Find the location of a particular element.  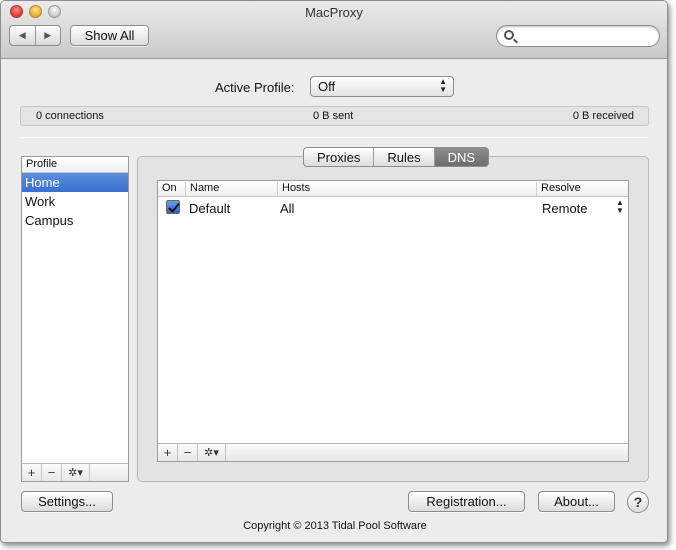

add-profile-button: + is located at coordinates (32, 472).